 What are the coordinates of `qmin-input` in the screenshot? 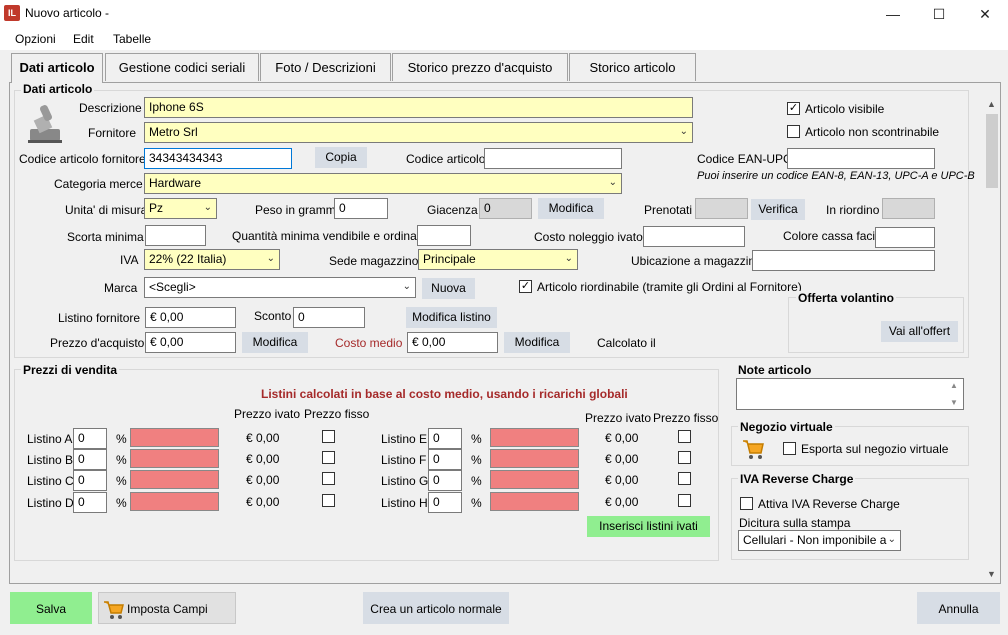 It's located at (444, 235).